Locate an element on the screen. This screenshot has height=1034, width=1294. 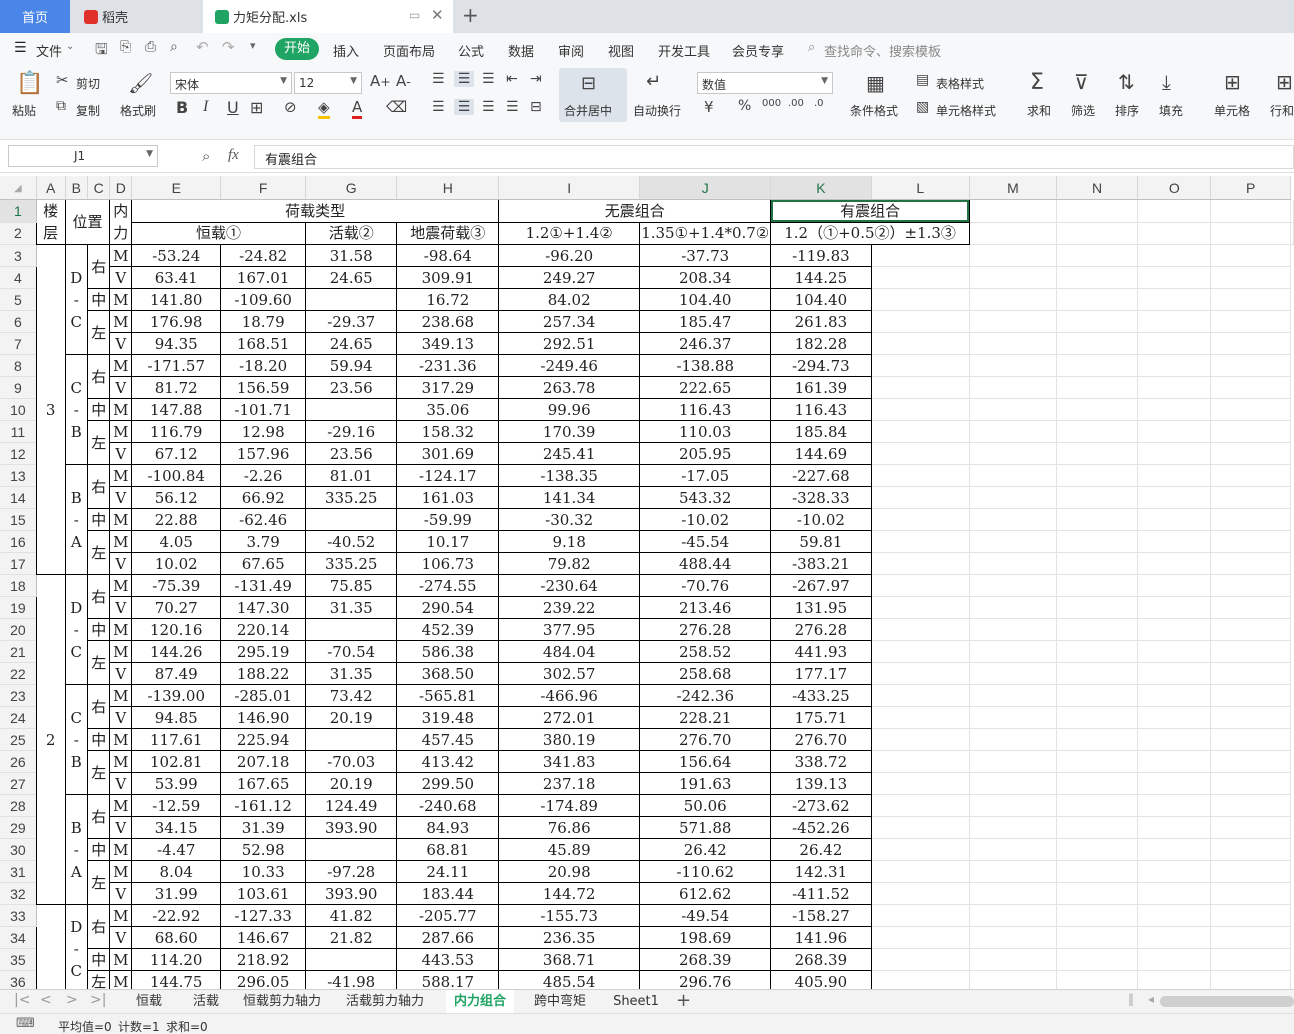
sheet-tab: Sheet1 is located at coordinates (636, 1001).